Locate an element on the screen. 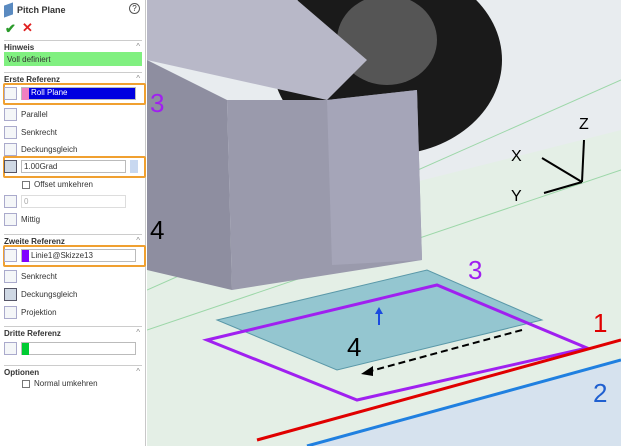  angle-spinner is located at coordinates (134, 166).